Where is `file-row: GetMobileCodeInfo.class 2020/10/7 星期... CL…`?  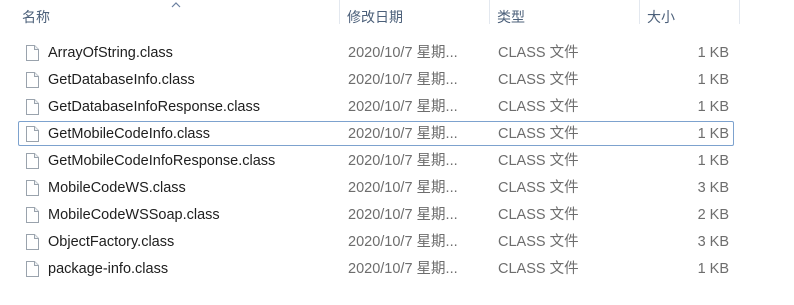 file-row: GetMobileCodeInfo.class 2020/10/7 星期... CL… is located at coordinates (376, 133).